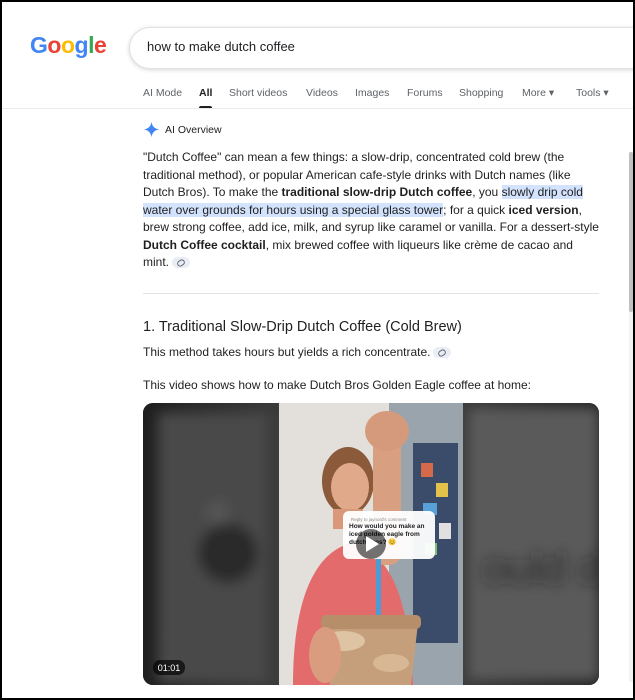 The image size is (635, 700). What do you see at coordinates (151, 129) in the screenshot?
I see `sparkle-icon` at bounding box center [151, 129].